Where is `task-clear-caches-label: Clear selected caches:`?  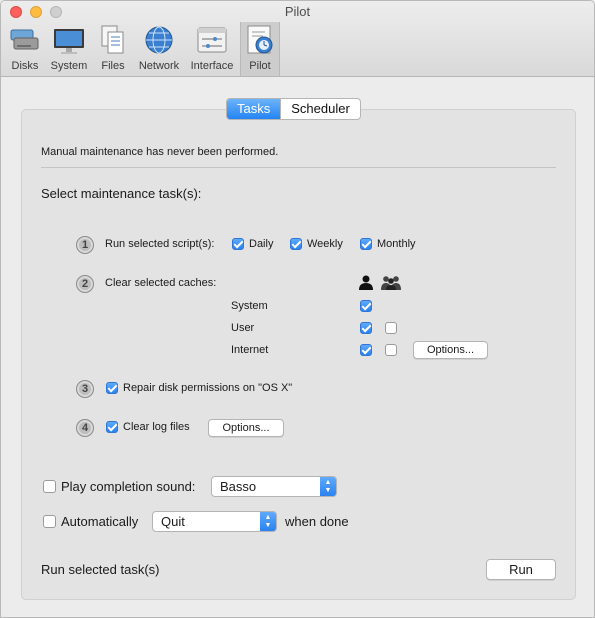 task-clear-caches-label: Clear selected caches: is located at coordinates (161, 283).